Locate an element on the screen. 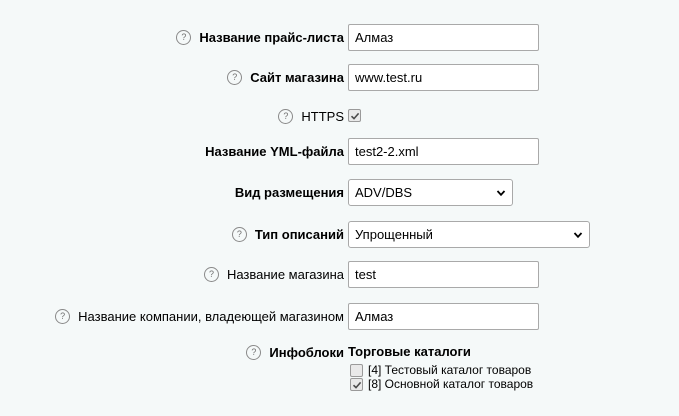 This screenshot has height=416, width=679. shop-name-input: test is located at coordinates (443, 274).